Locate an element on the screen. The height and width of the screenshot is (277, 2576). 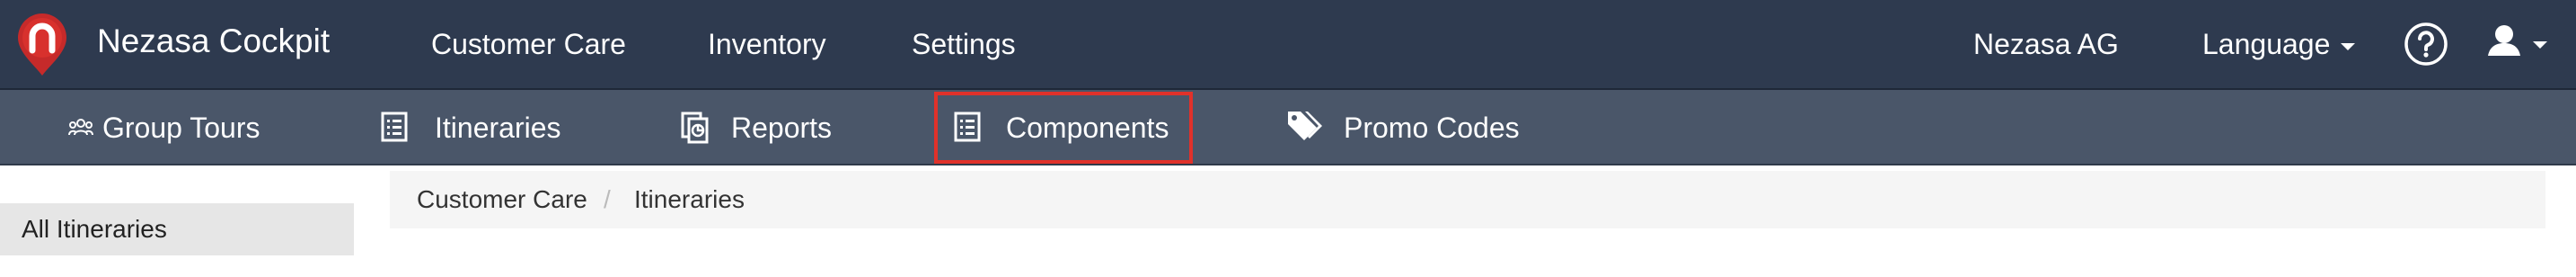
selection-highlight is located at coordinates (1063, 128).